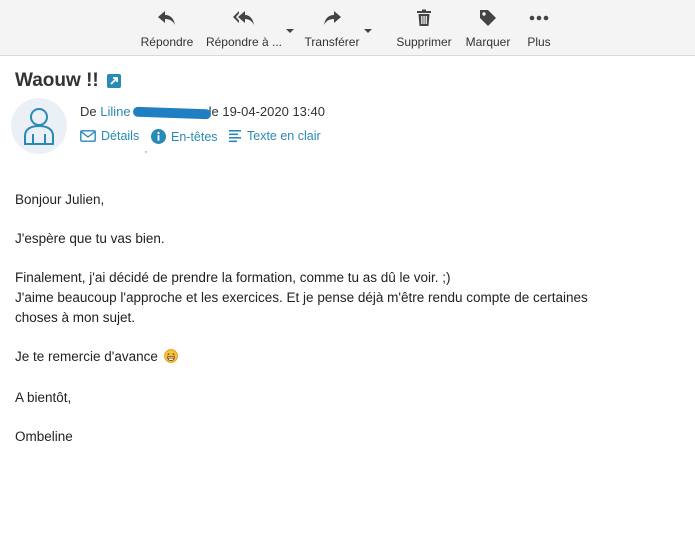 The width and height of the screenshot is (695, 557). What do you see at coordinates (113, 81) in the screenshot?
I see `external-link-icon` at bounding box center [113, 81].